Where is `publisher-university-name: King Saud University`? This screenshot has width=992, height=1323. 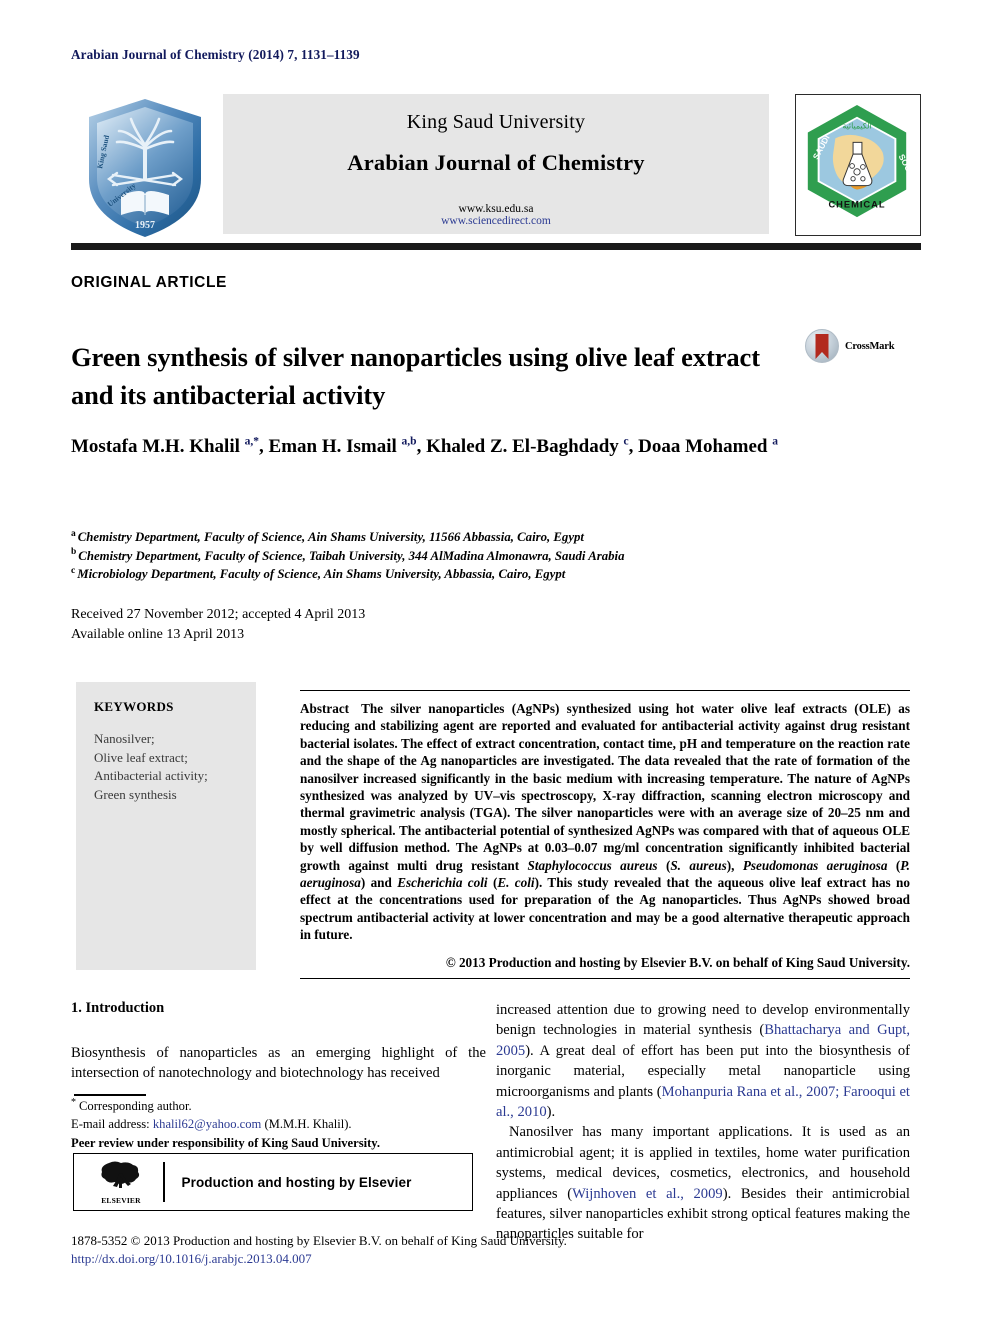 publisher-university-name: King Saud University is located at coordinates (496, 122).